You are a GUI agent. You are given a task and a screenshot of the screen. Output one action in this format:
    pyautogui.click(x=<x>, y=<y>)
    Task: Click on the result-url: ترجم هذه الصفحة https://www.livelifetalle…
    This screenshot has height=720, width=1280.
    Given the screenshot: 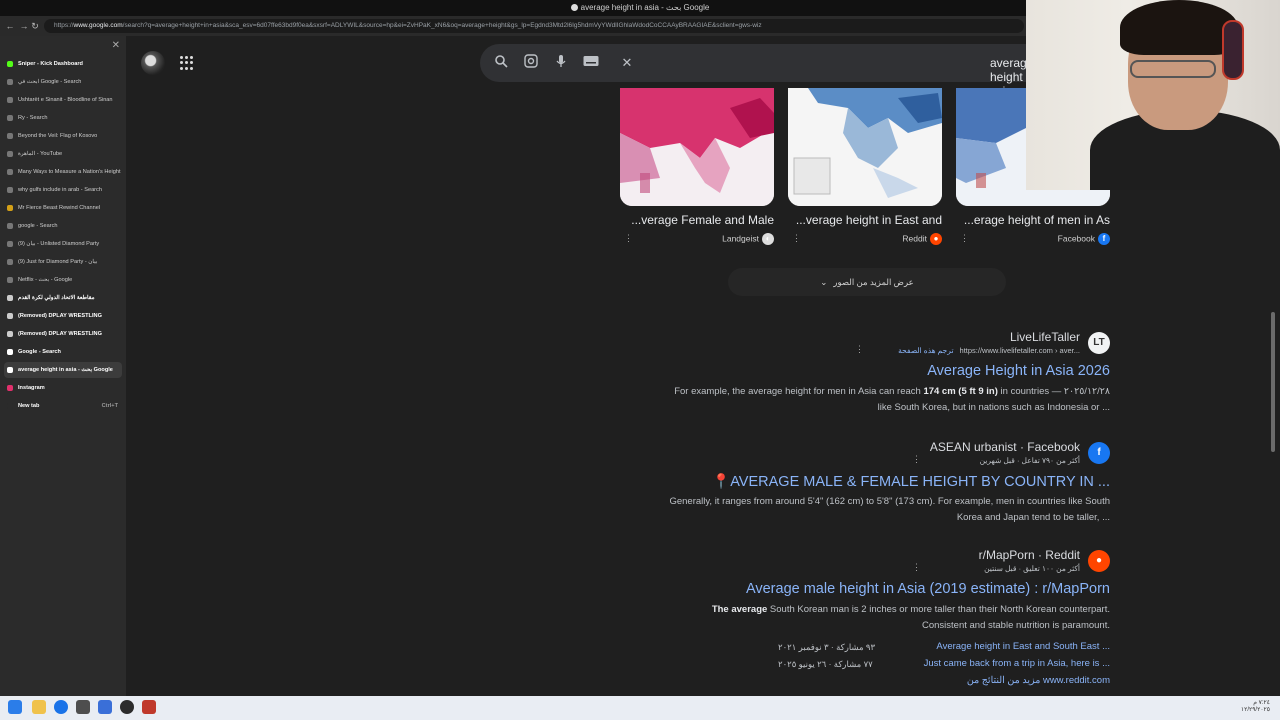 What is the action you would take?
    pyautogui.click(x=989, y=350)
    